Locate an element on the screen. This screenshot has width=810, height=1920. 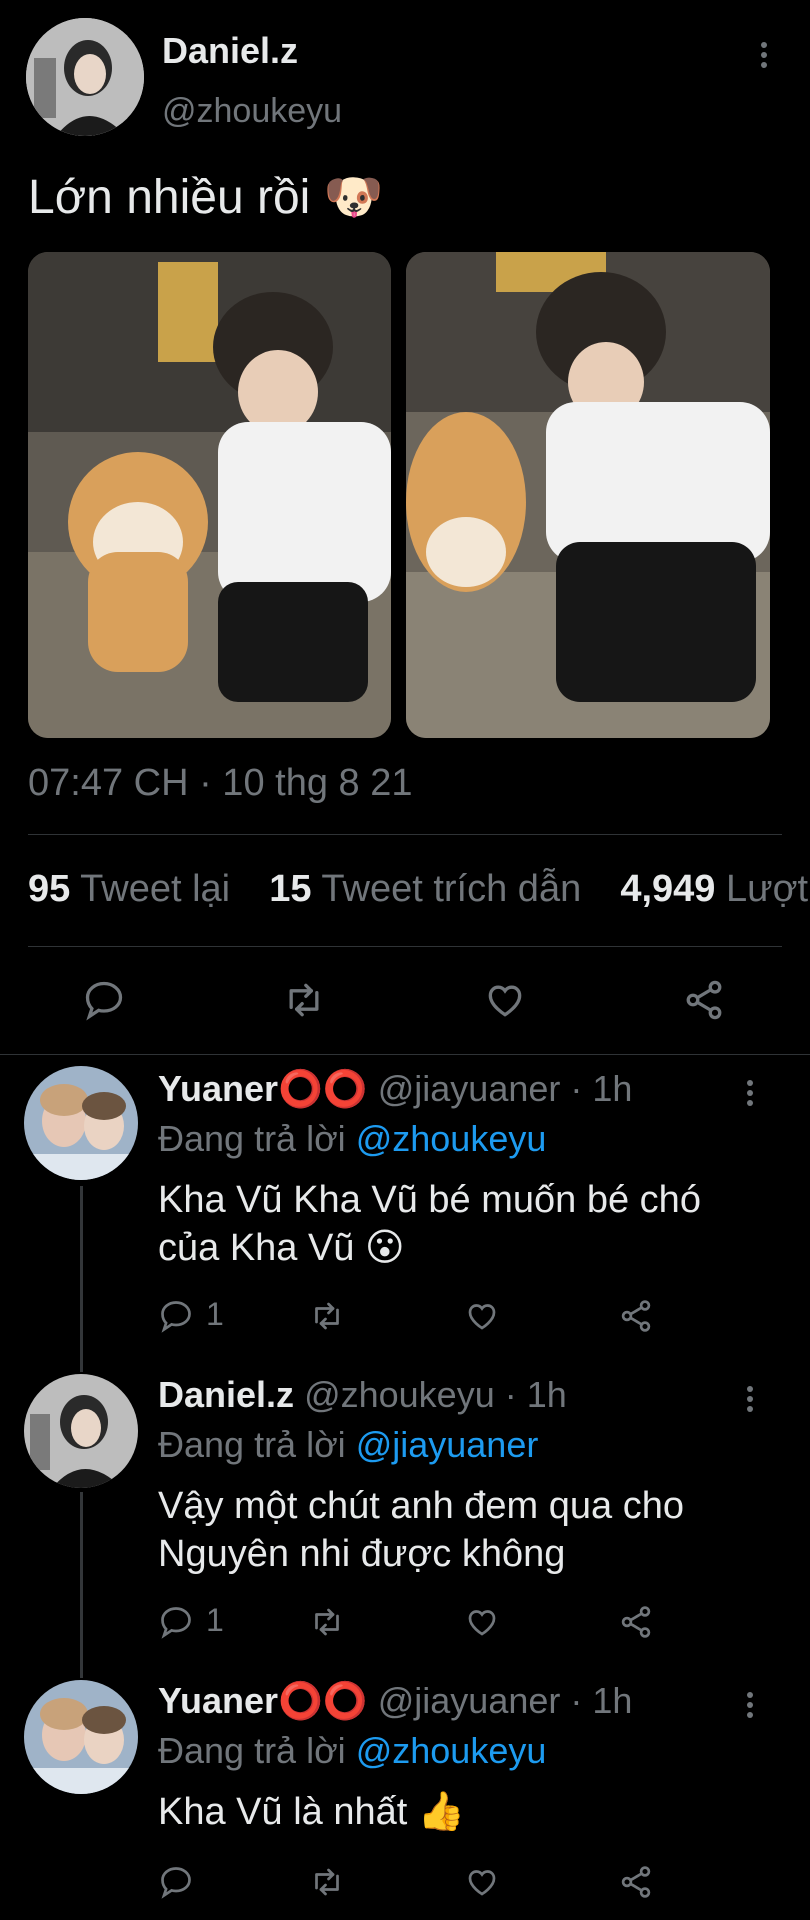
tweet-text: Lớn nhiều rồi 🐶 is located at coordinates (206, 197).